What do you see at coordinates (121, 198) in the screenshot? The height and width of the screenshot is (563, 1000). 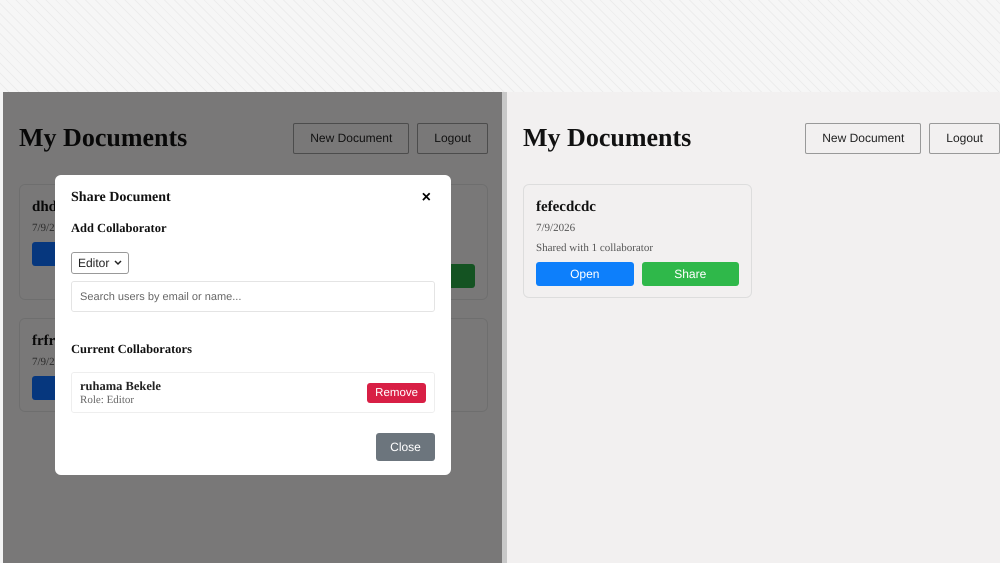 I see `dialog-title: Share Document` at bounding box center [121, 198].